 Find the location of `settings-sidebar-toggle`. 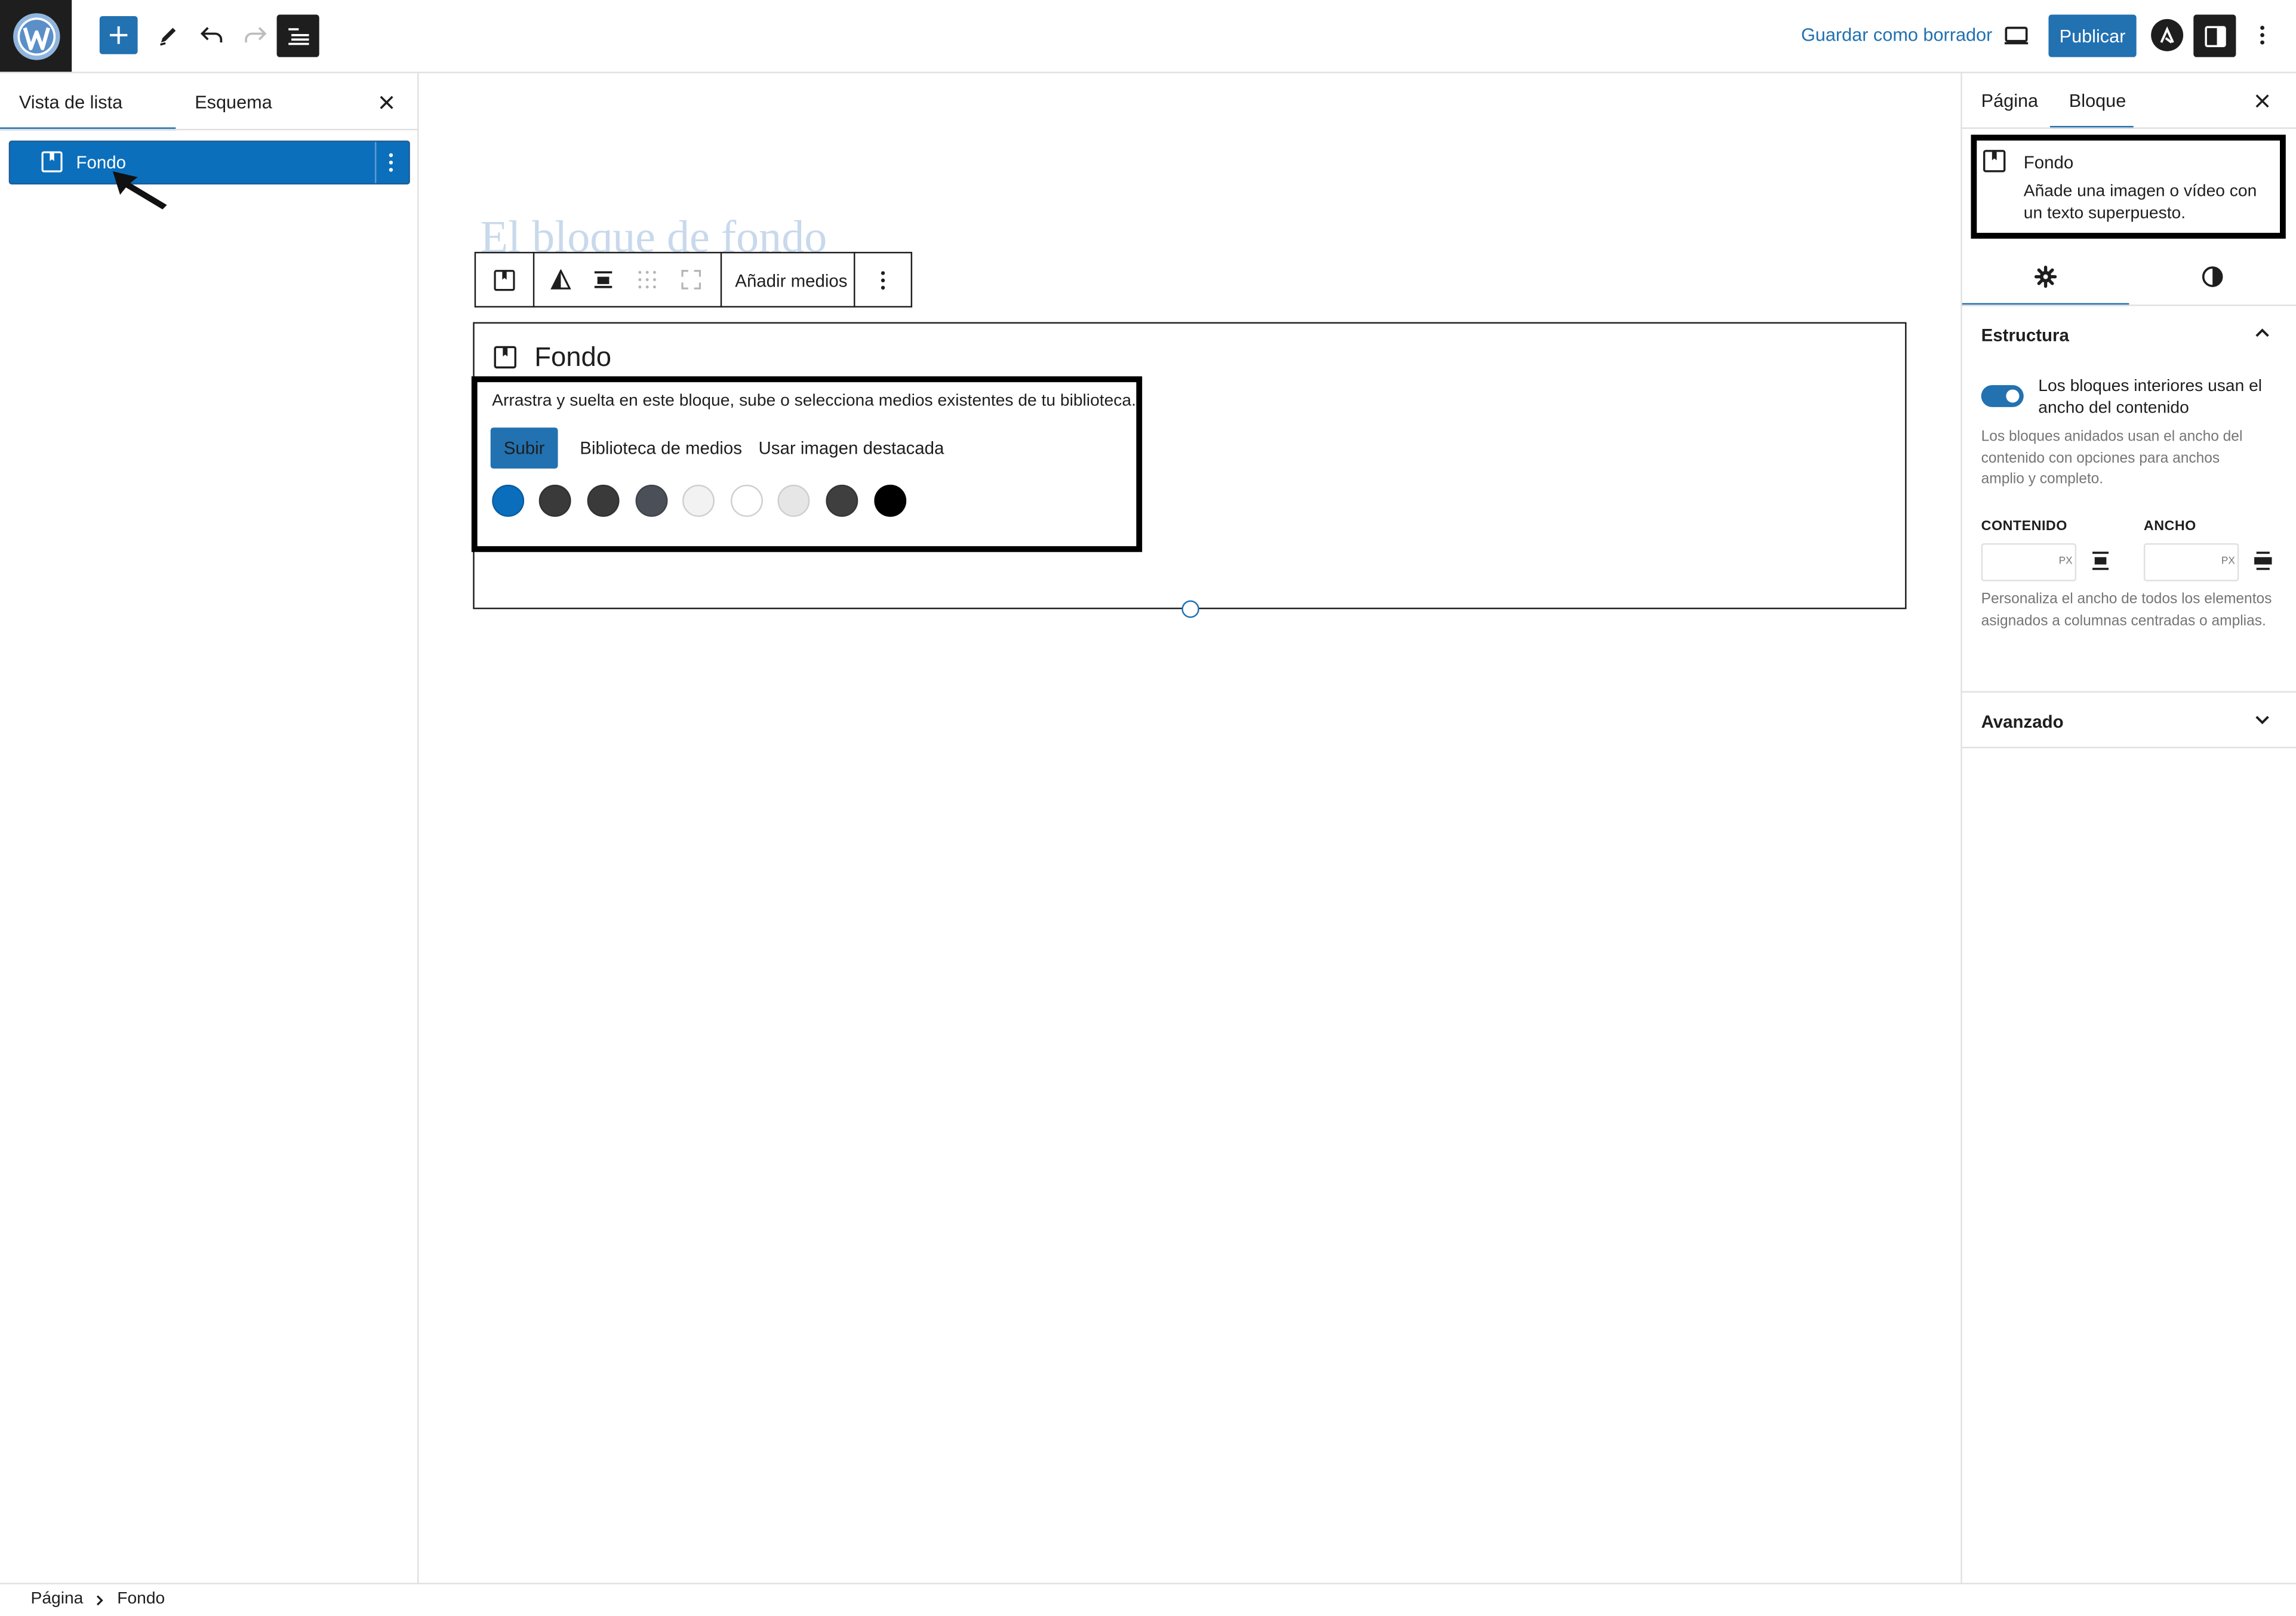

settings-sidebar-toggle is located at coordinates (2214, 35).